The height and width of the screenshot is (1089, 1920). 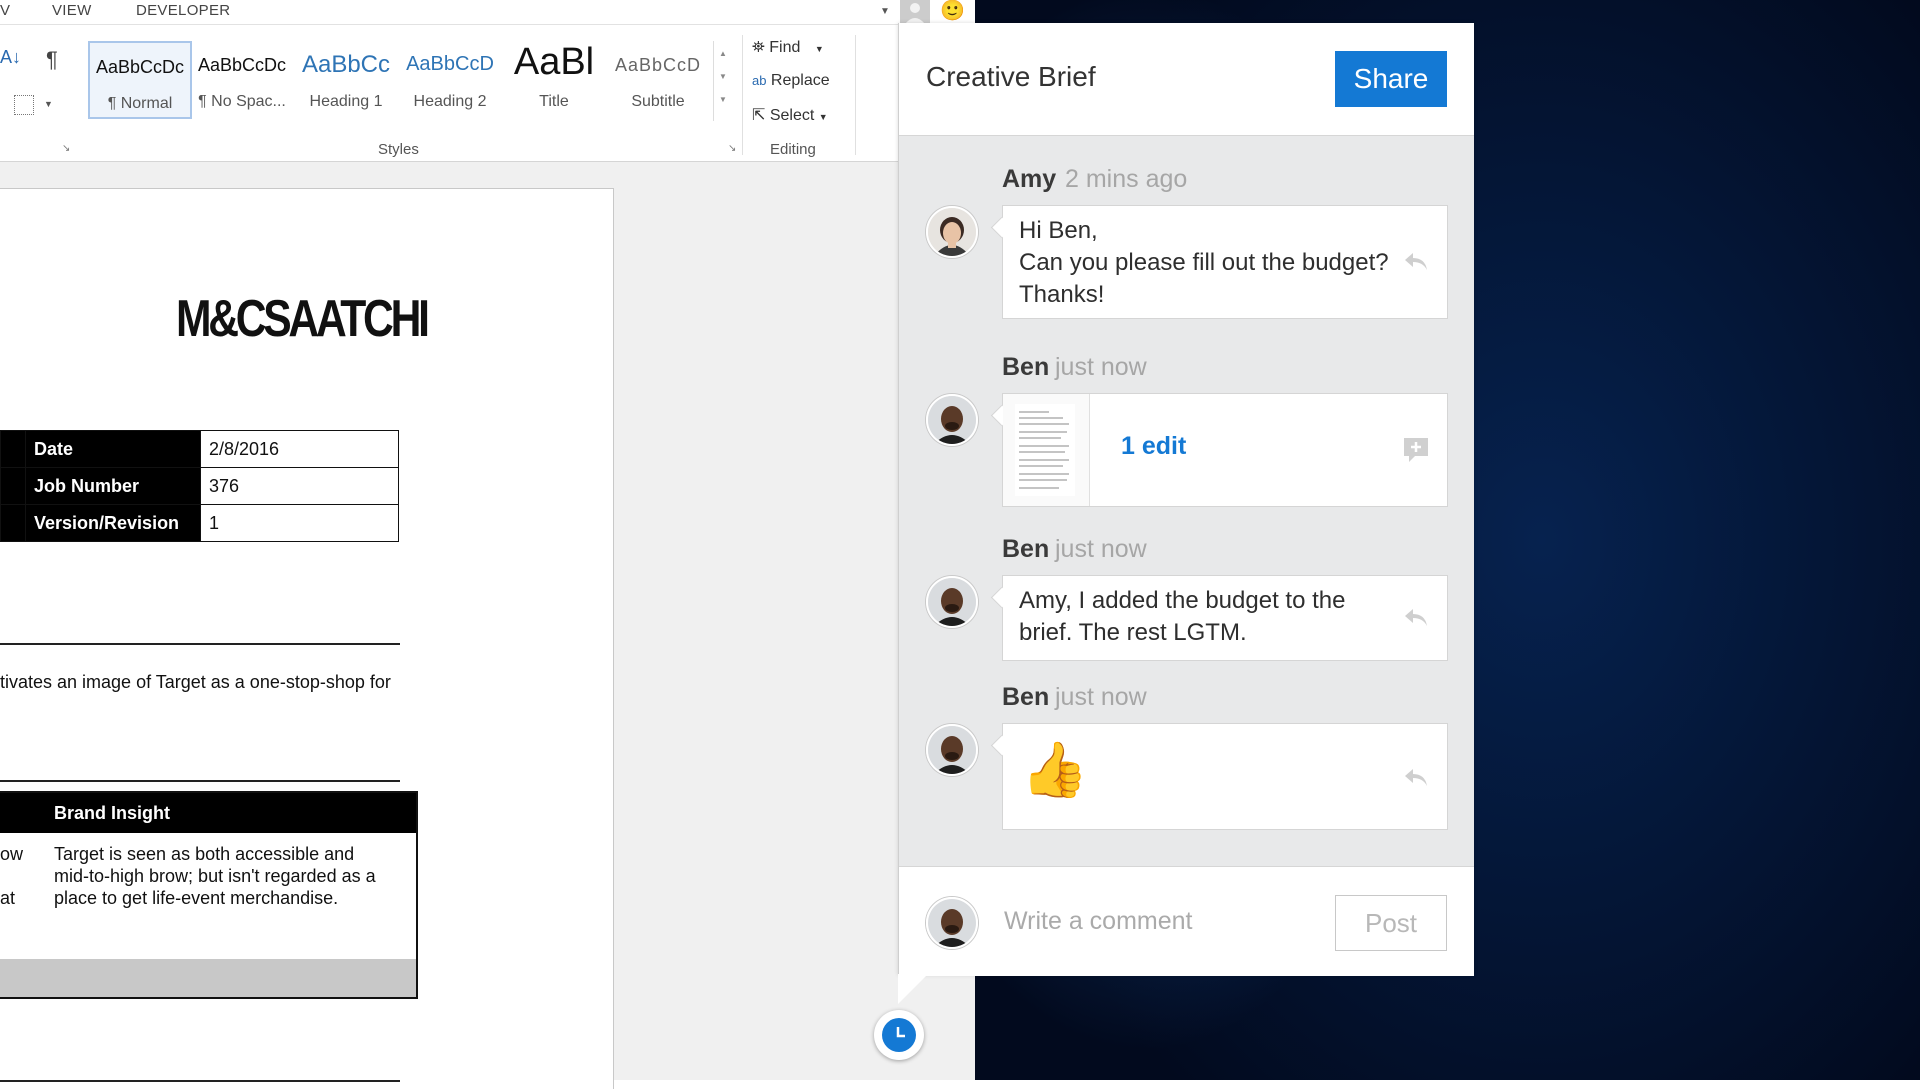 I want to click on style-name: Heading 1, so click(x=346, y=101).